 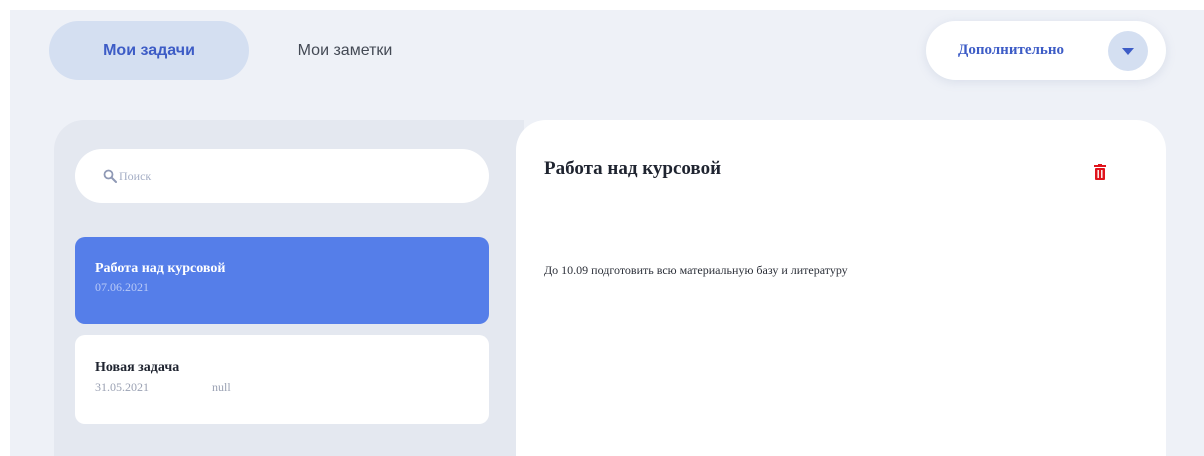 I want to click on task-item-selected: Работа над курсовой 07.06.2021, so click(x=282, y=280).